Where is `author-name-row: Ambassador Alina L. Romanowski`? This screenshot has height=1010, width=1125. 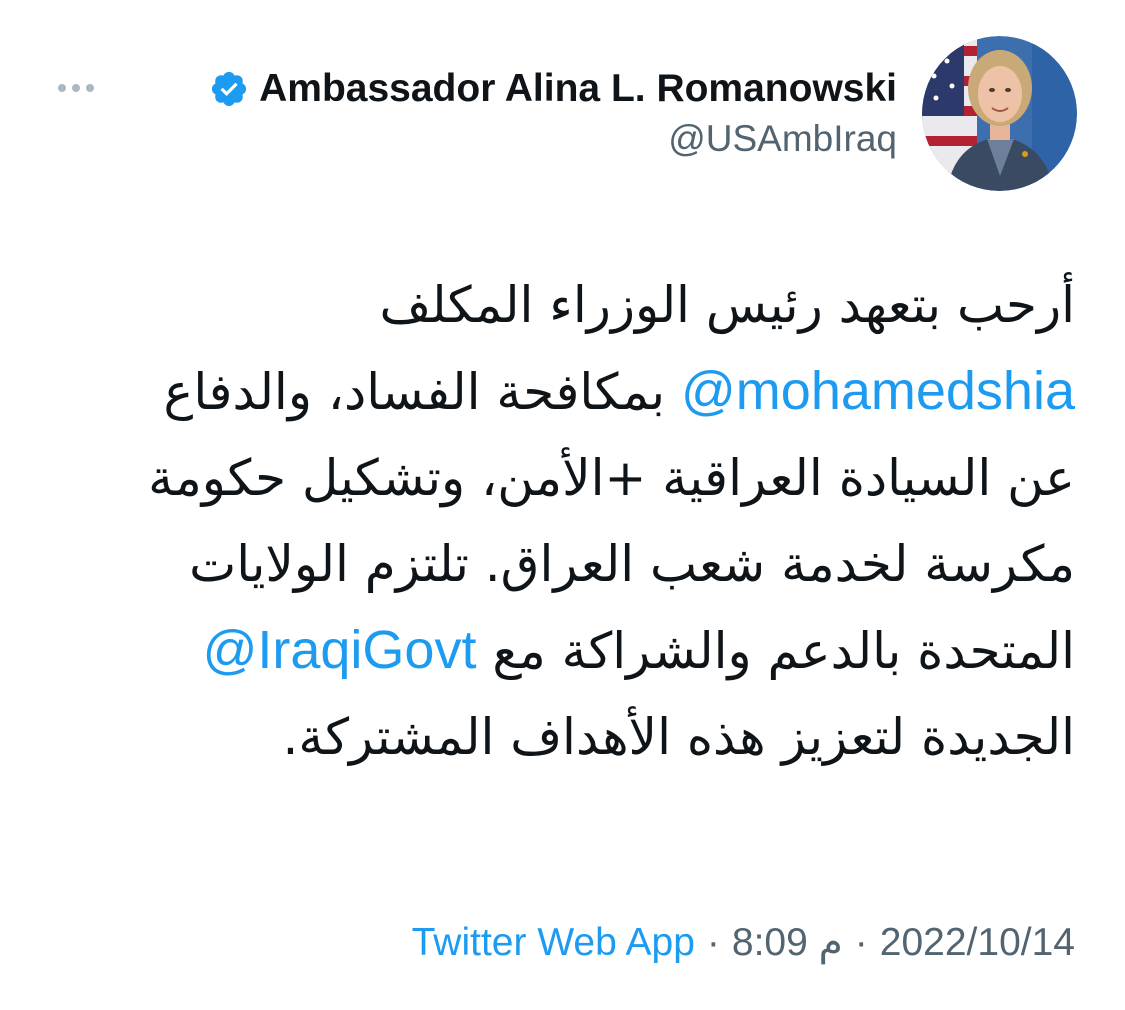 author-name-row: Ambassador Alina L. Romanowski is located at coordinates (553, 89).